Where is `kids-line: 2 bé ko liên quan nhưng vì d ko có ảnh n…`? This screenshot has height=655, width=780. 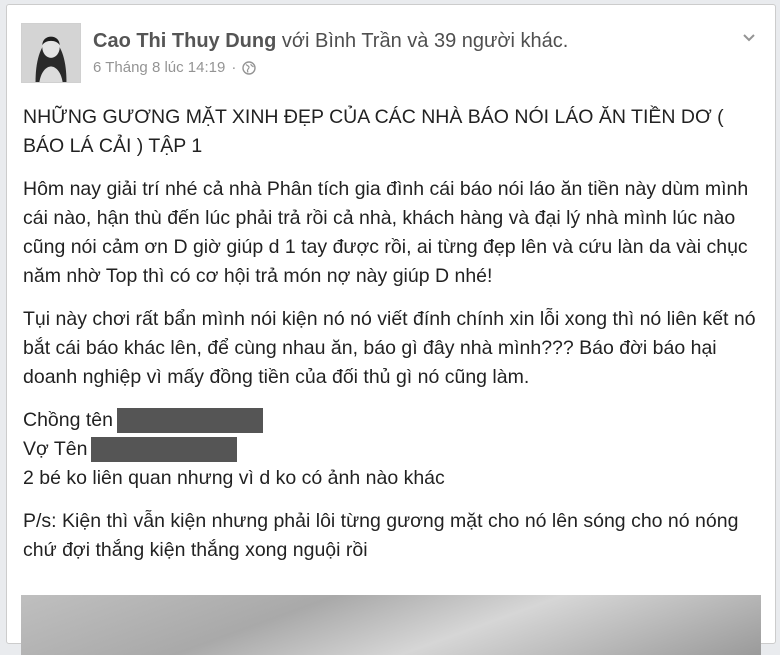 kids-line: 2 bé ko liên quan nhưng vì d ko có ảnh n… is located at coordinates (234, 478).